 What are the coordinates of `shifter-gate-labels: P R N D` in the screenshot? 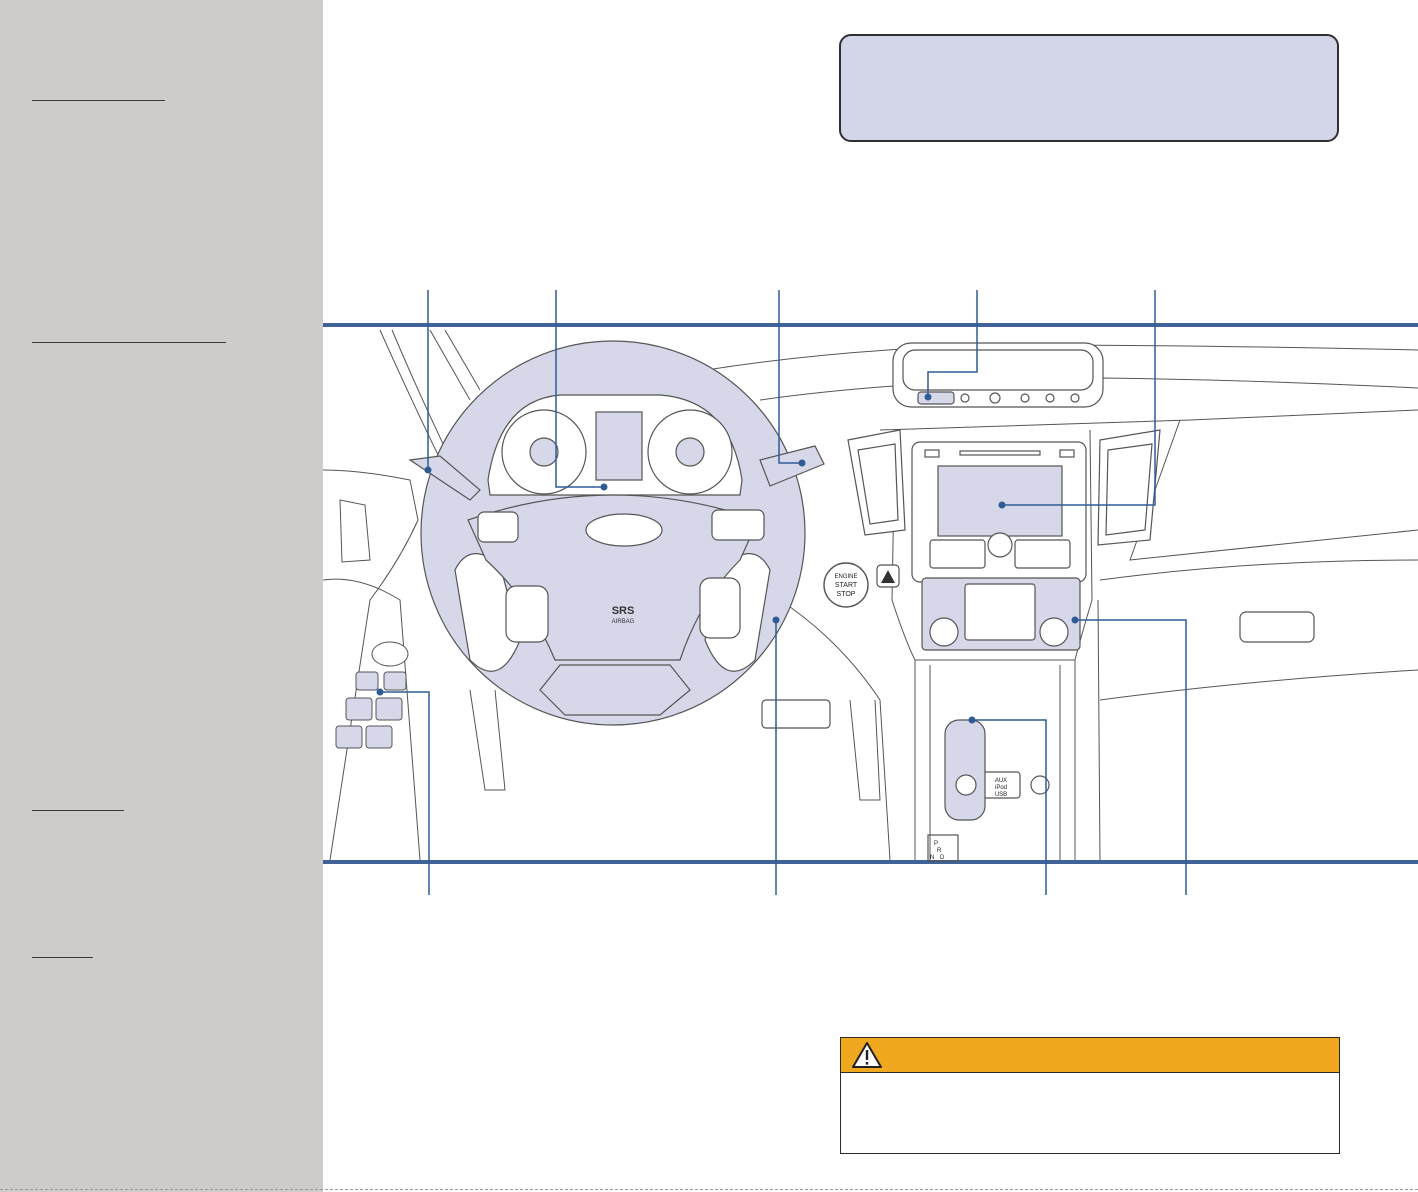 It's located at (937, 851).